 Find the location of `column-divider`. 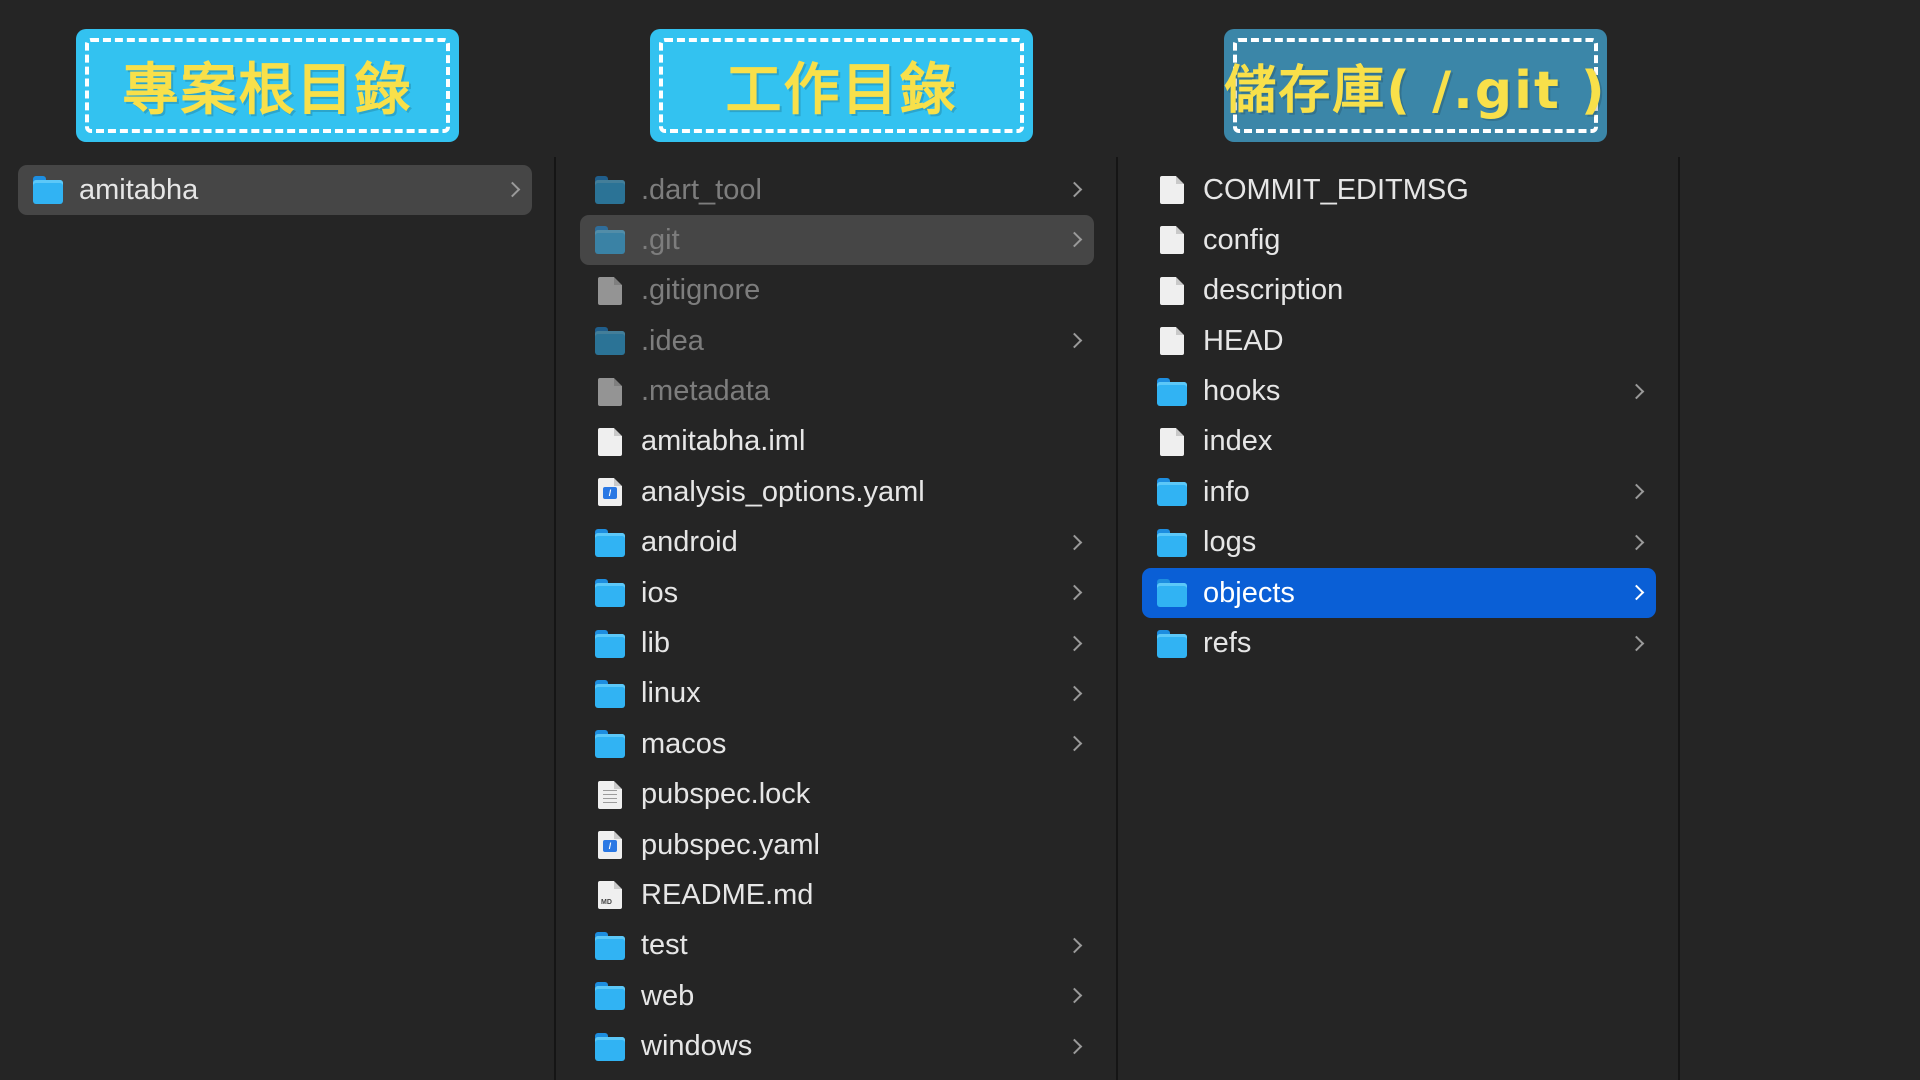

column-divider is located at coordinates (555, 618).